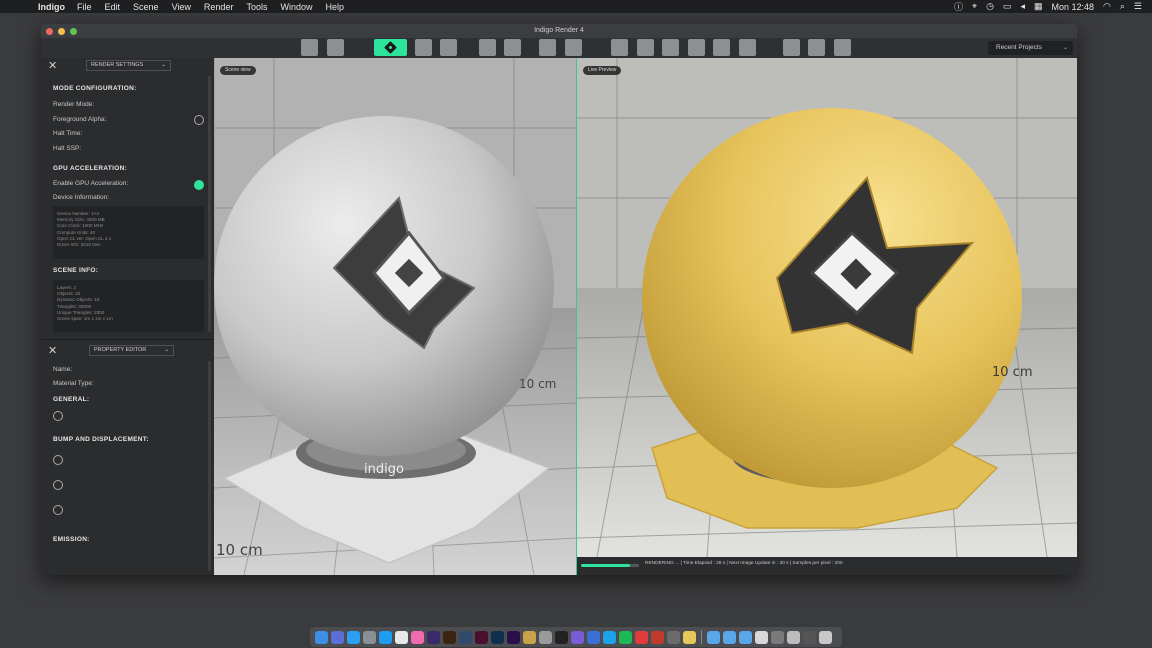  Describe the element at coordinates (609, 637) in the screenshot. I see `skype-icon` at that location.